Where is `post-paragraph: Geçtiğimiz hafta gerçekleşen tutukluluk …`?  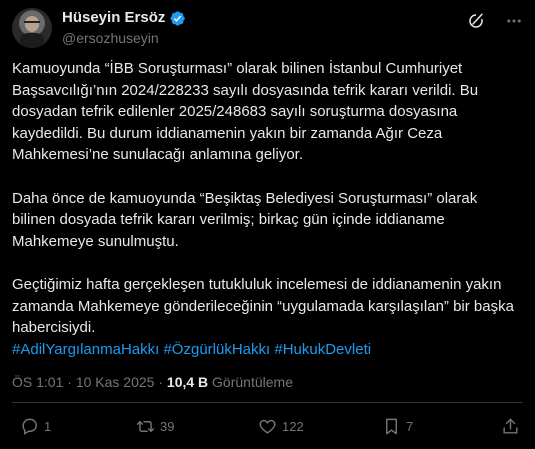
post-paragraph: Geçtiğimiz hafta gerçekleşen tutukluluk … is located at coordinates (263, 306).